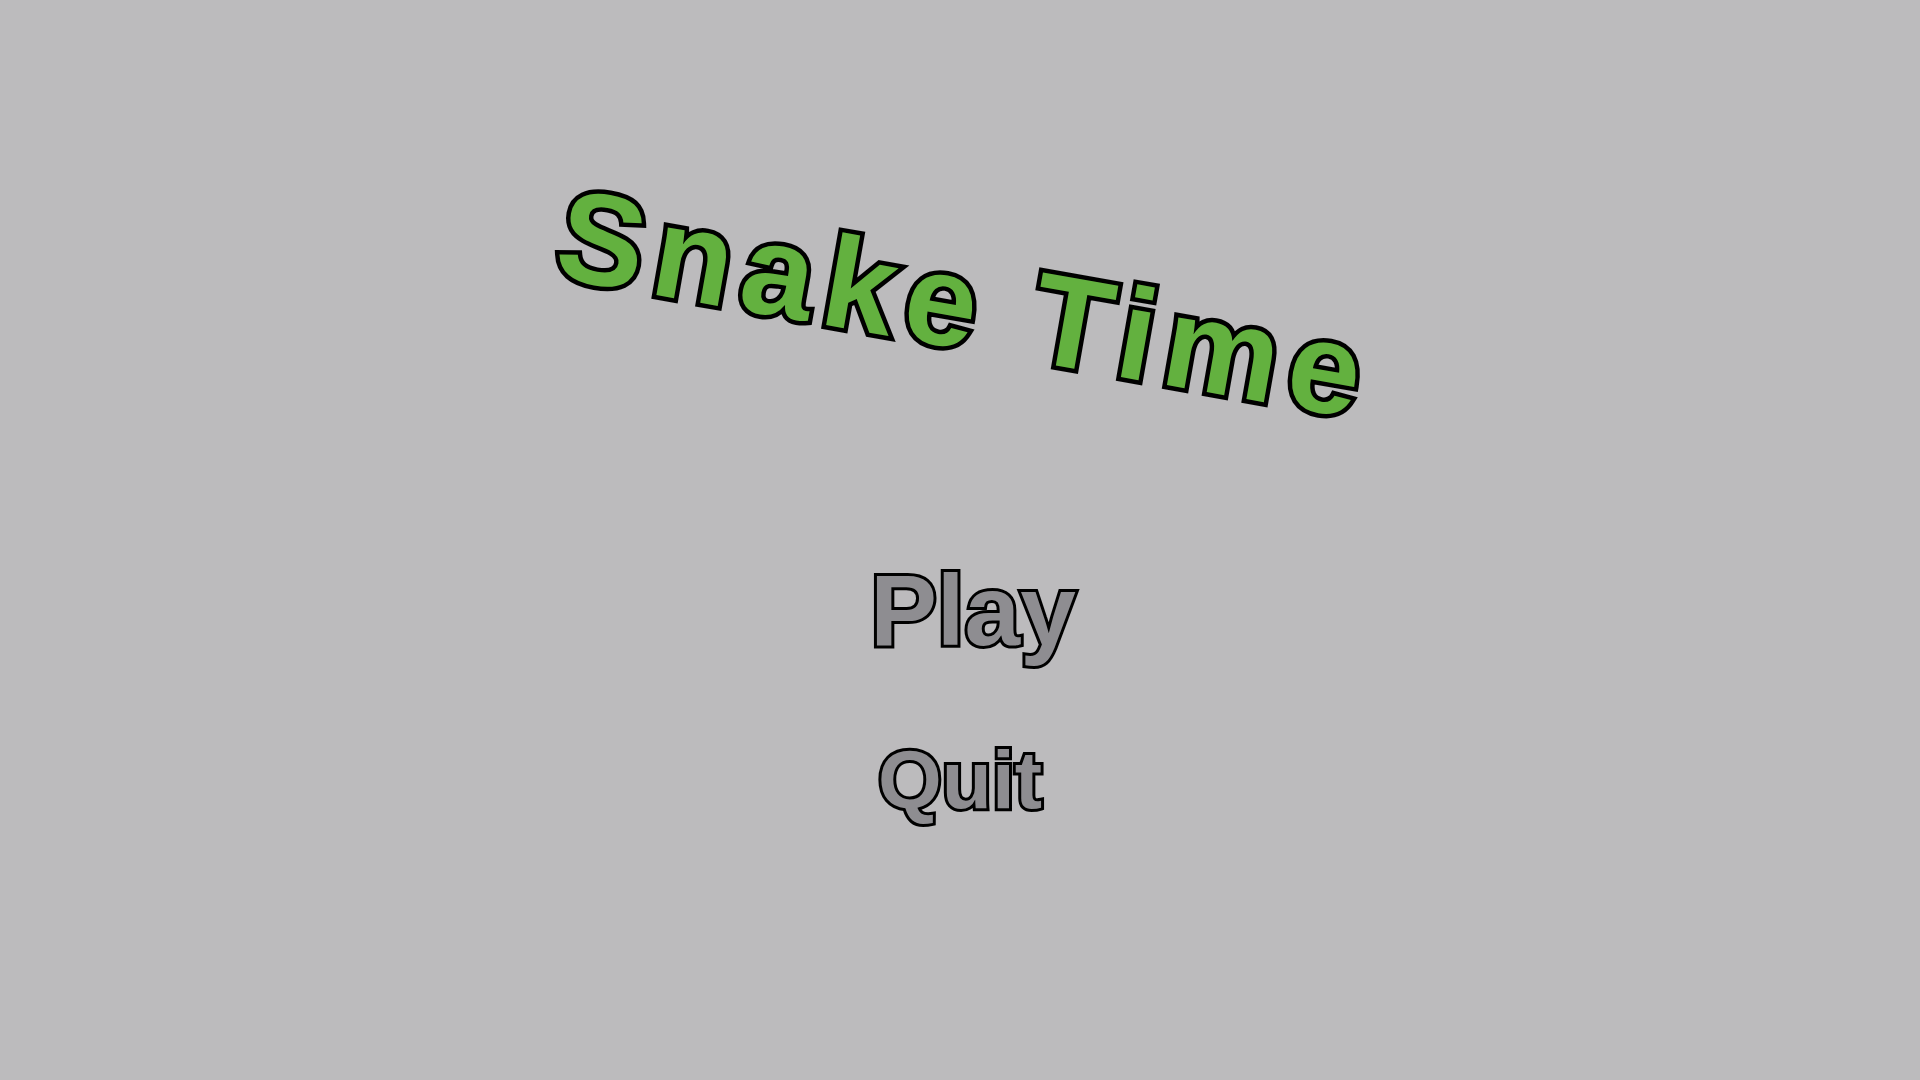 This screenshot has width=1920, height=1080. I want to click on menu-option: Play, so click(973, 610).